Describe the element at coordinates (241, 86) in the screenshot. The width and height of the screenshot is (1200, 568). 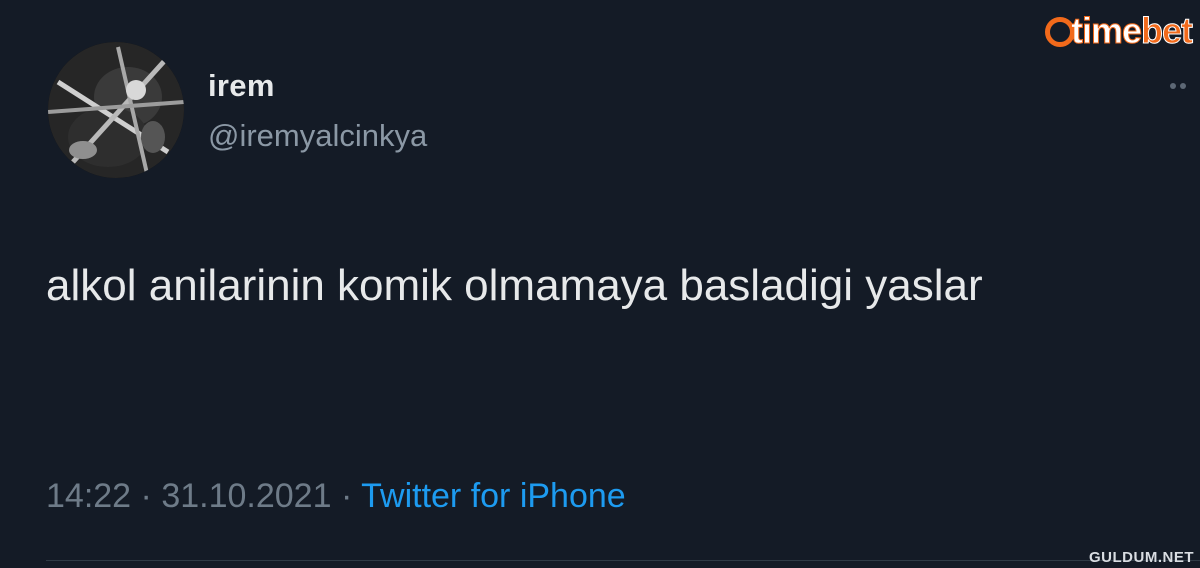
I see `display-name: irem` at that location.